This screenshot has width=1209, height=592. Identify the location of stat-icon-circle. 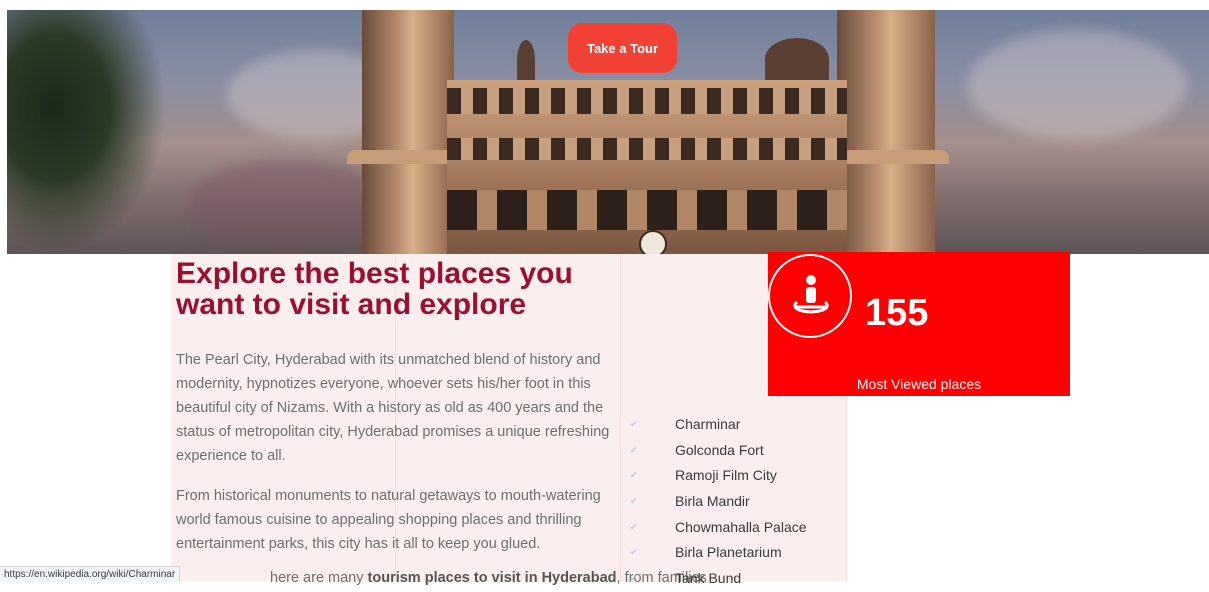
(810, 296).